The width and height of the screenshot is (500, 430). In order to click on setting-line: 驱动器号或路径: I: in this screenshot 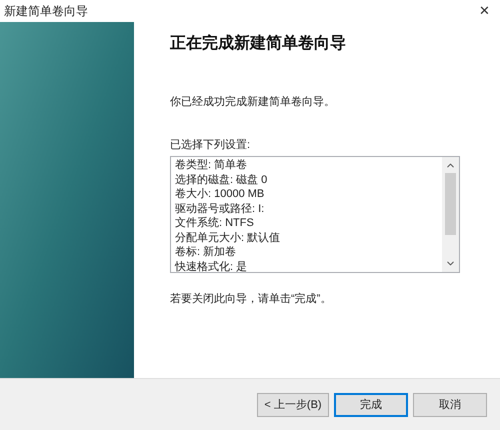, I will do `click(220, 209)`.